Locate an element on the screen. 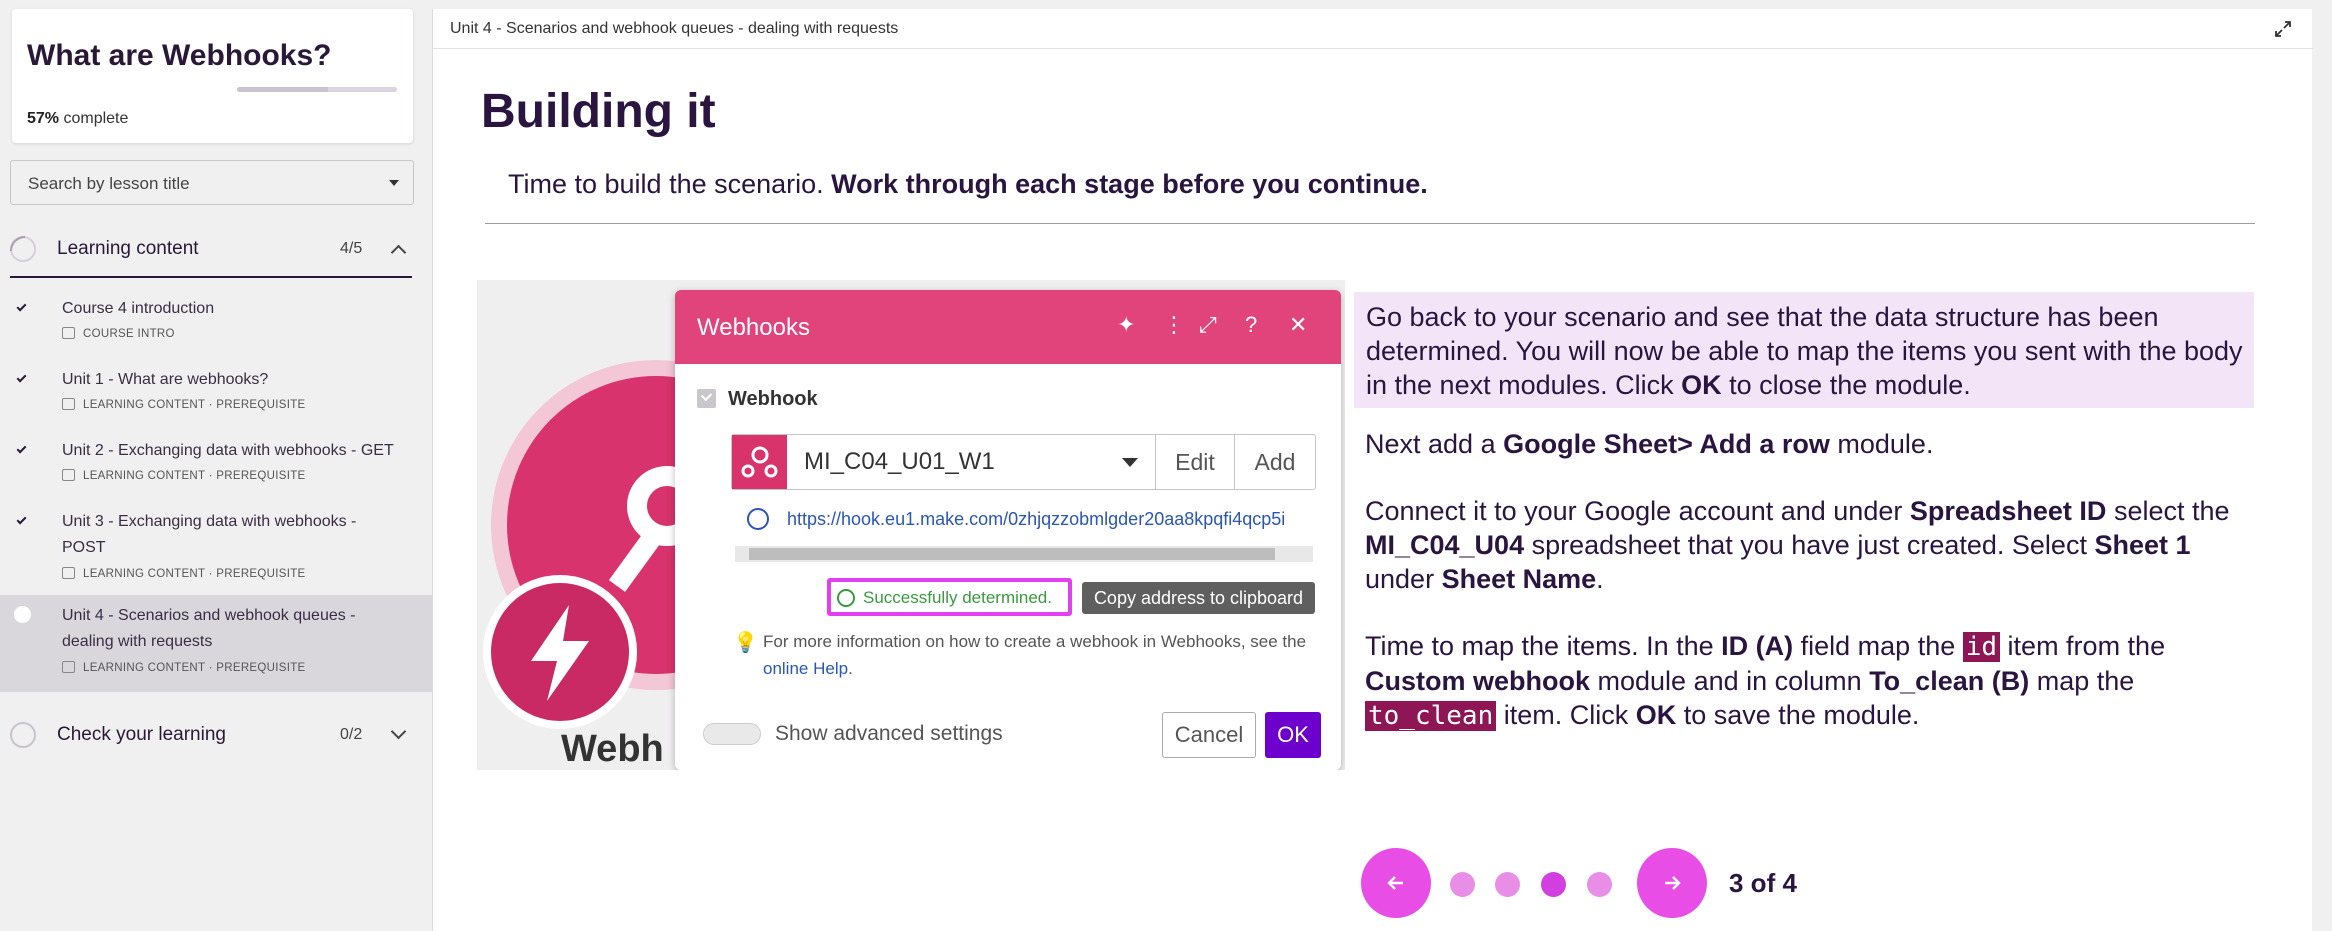  advanced-settings-label: Show advanced settings is located at coordinates (889, 733).